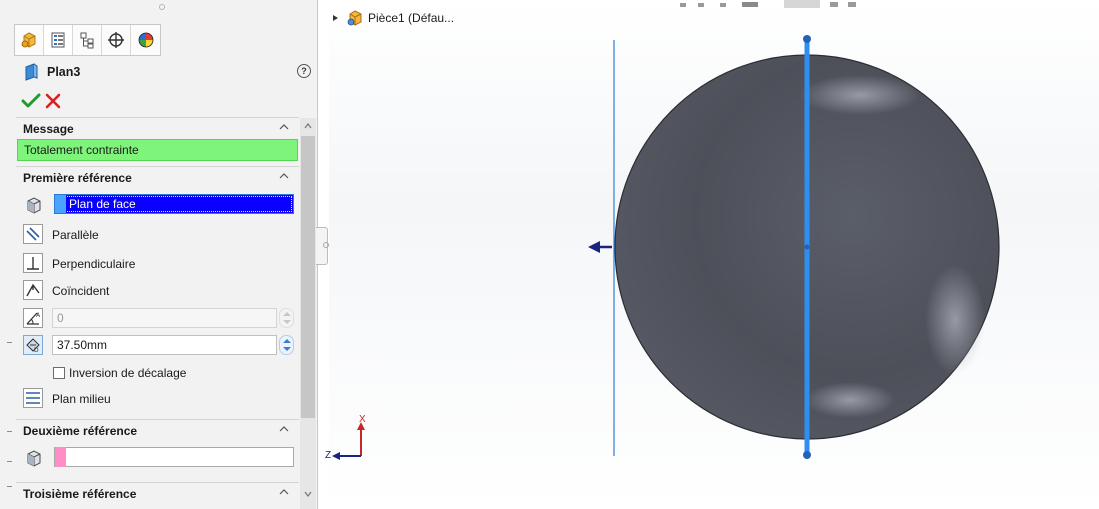  I want to click on svg-text: A, so click(38, 315).